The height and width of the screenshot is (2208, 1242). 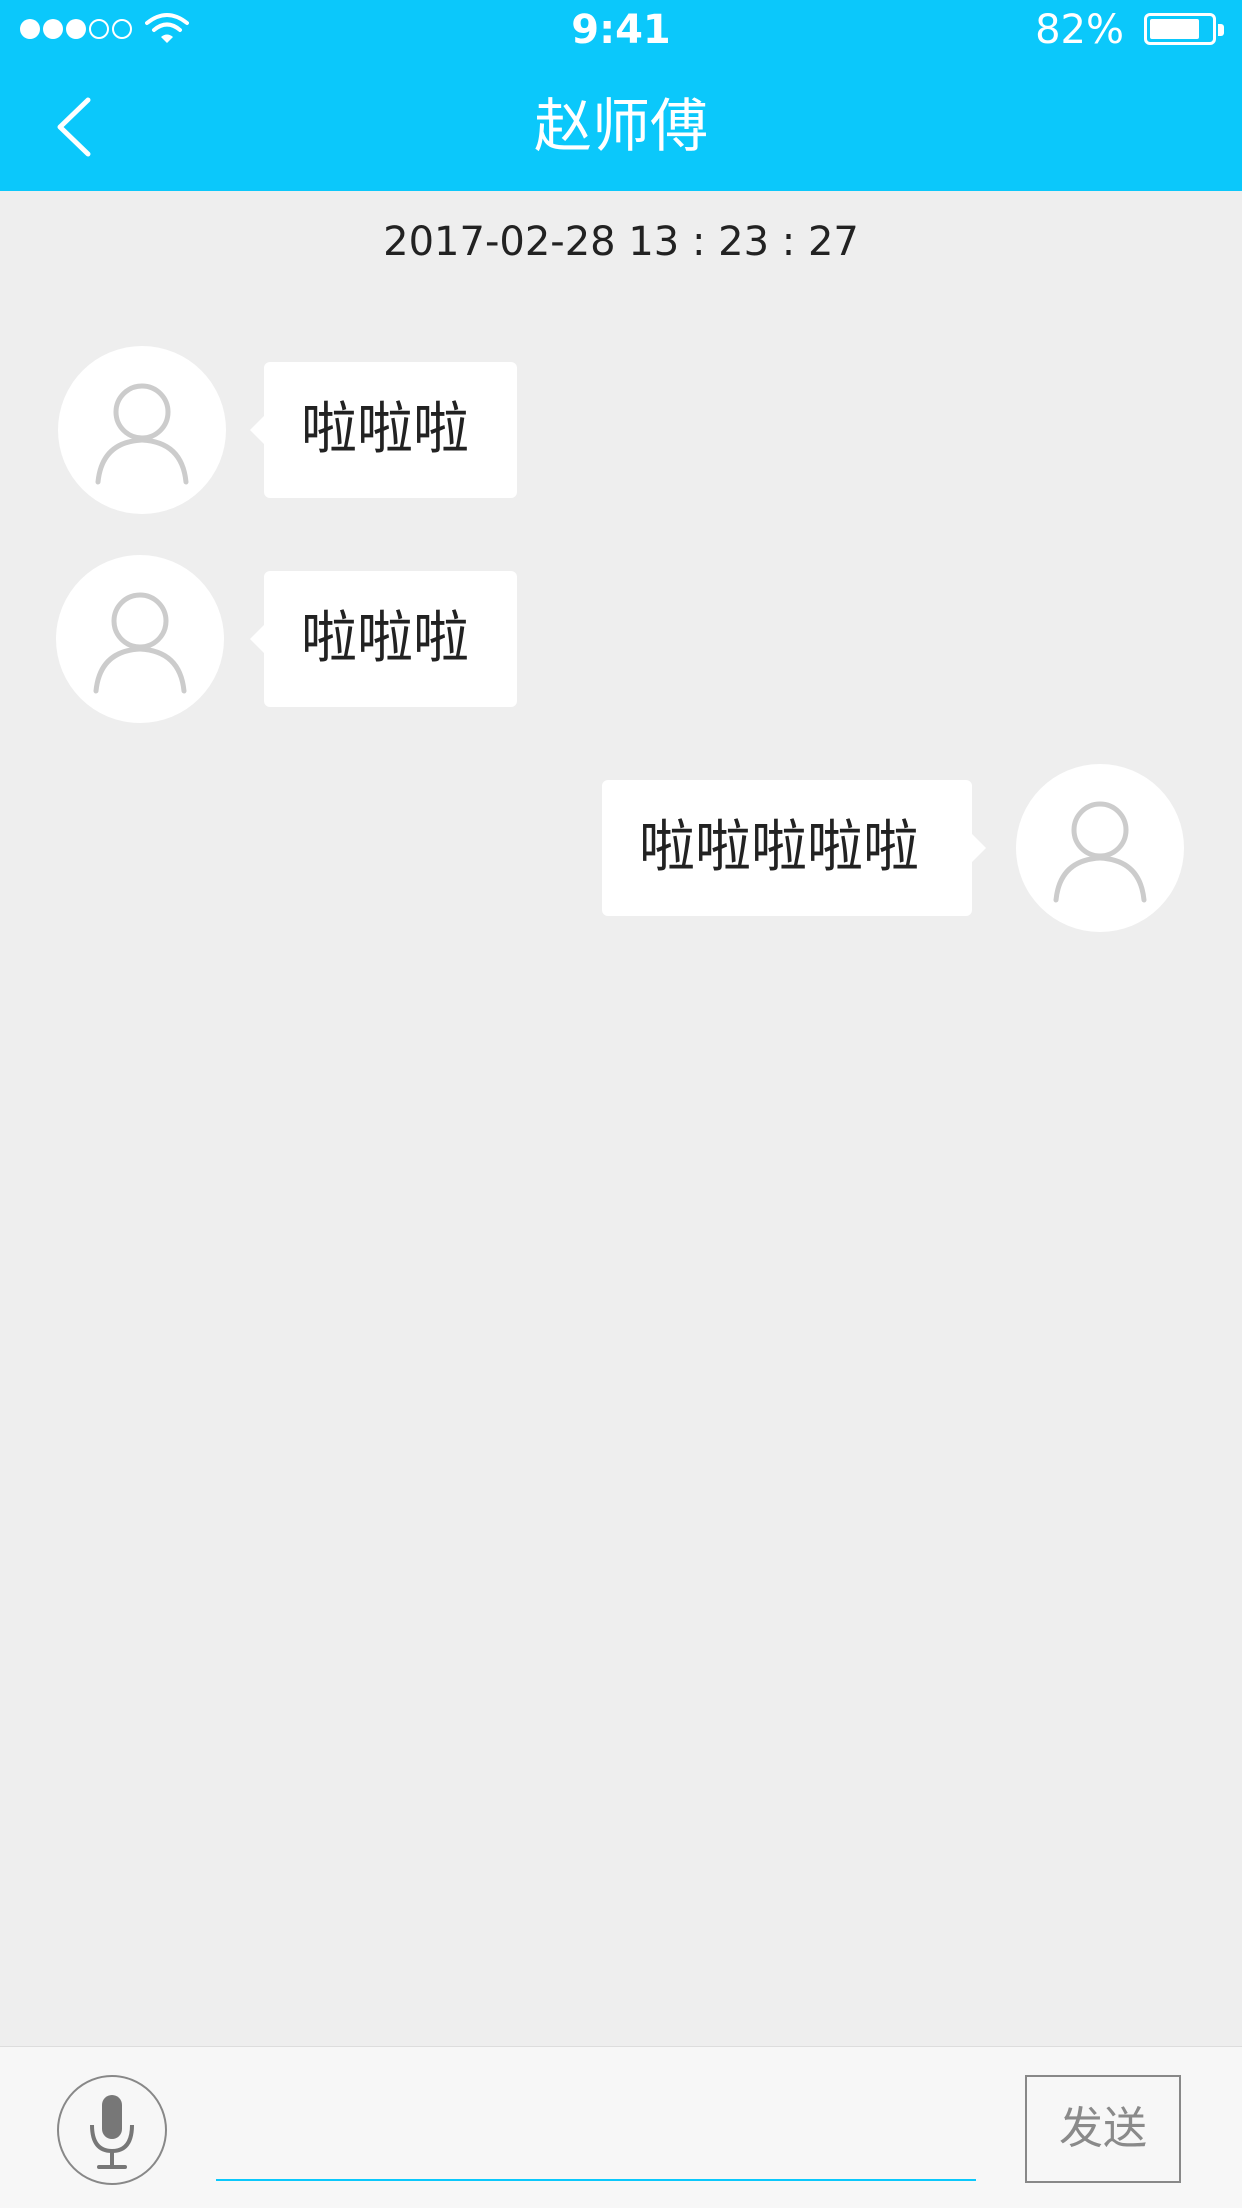 I want to click on battery-icon, so click(x=1184, y=29).